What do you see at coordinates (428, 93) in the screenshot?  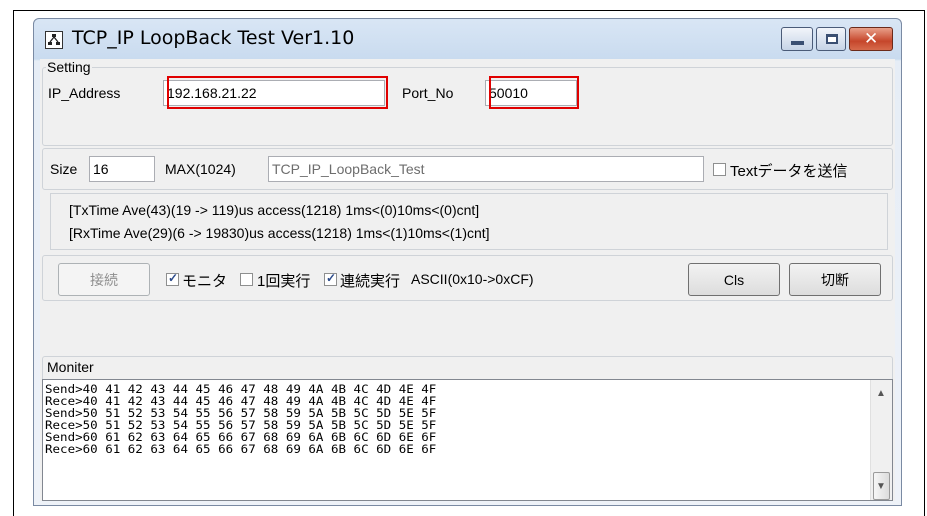 I see `port-label: Port_No` at bounding box center [428, 93].